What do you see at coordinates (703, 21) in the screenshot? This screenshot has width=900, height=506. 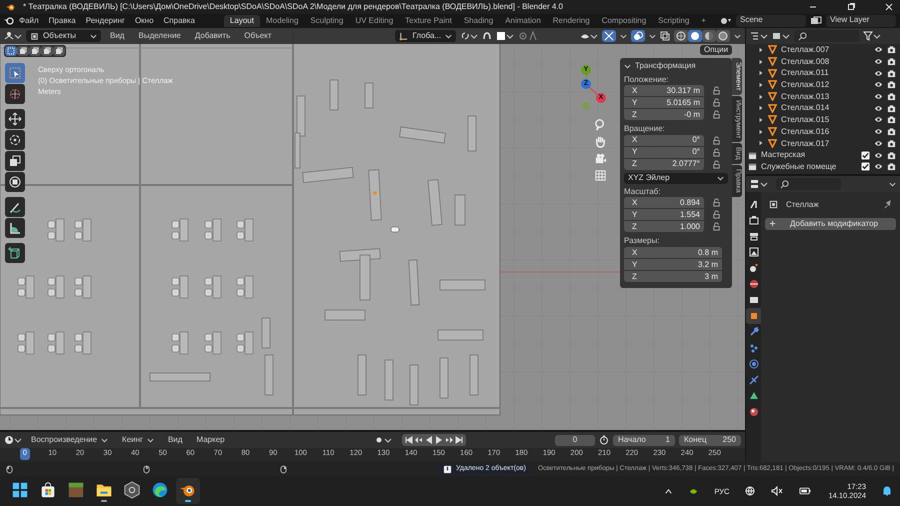 I see `add-workspace-button: +` at bounding box center [703, 21].